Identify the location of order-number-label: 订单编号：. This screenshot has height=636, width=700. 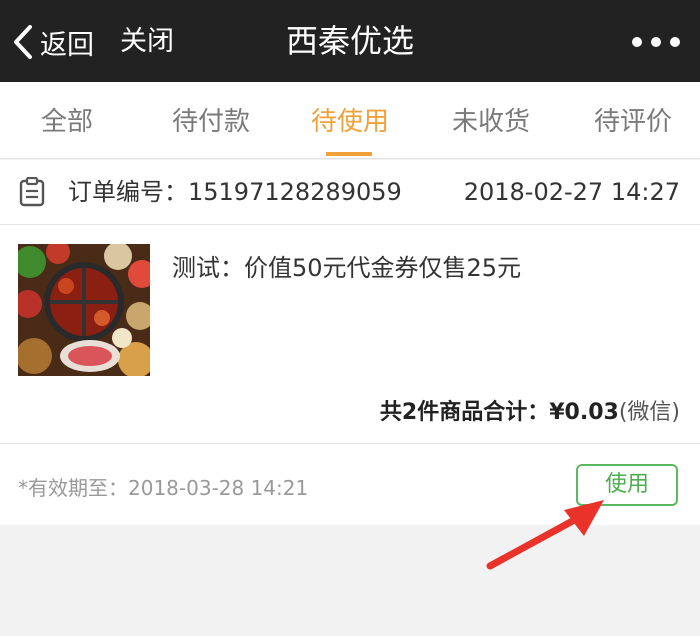
(128, 192).